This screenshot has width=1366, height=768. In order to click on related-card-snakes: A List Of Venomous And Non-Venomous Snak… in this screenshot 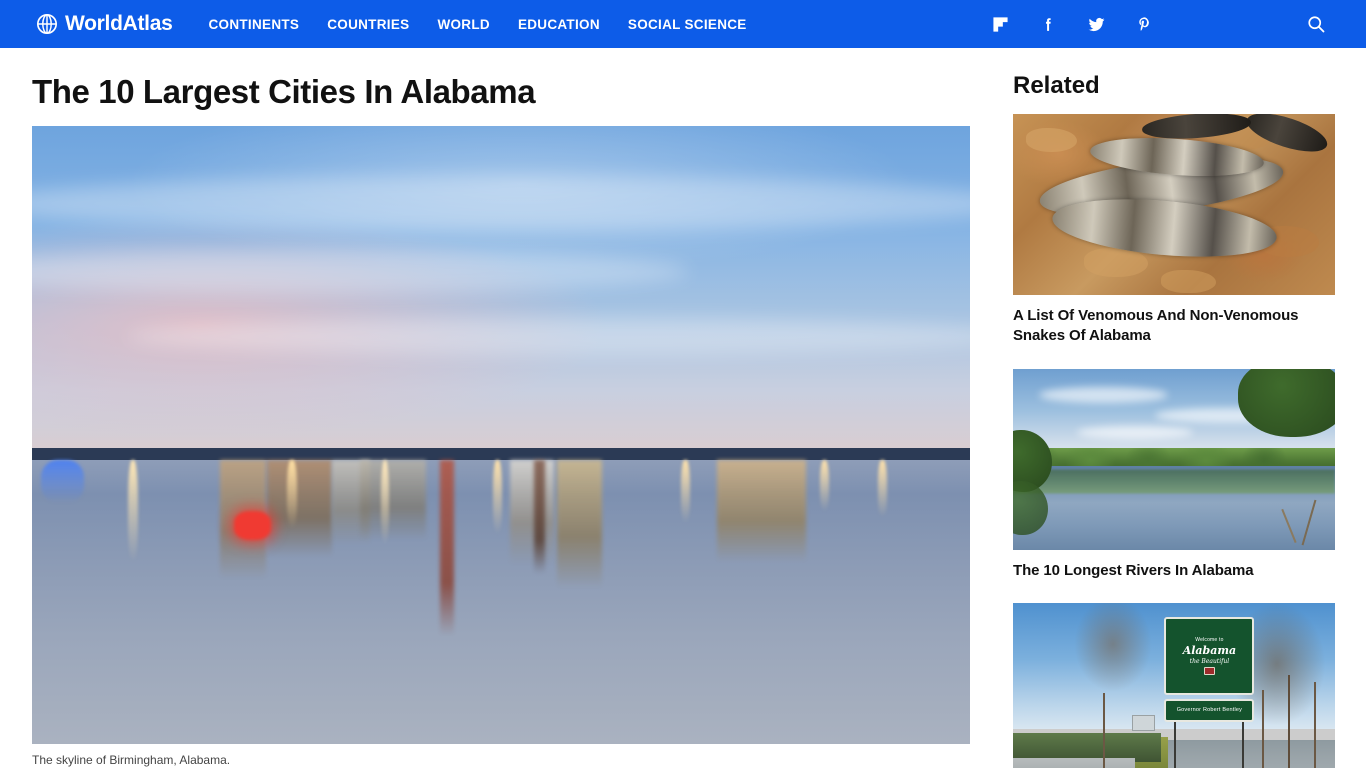, I will do `click(1174, 230)`.